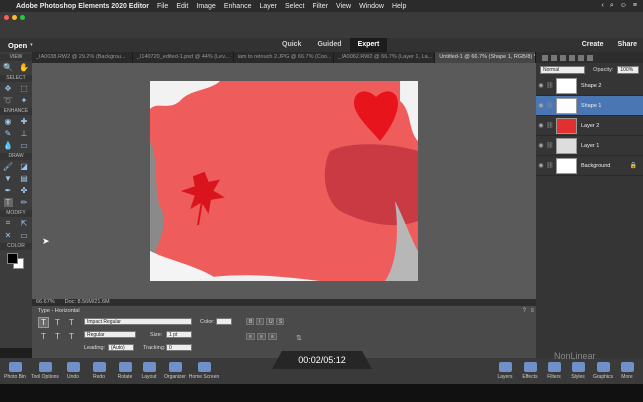 The height and width of the screenshot is (402, 643). What do you see at coordinates (24, 166) in the screenshot?
I see `eraser-tool-icon: ◪` at bounding box center [24, 166].